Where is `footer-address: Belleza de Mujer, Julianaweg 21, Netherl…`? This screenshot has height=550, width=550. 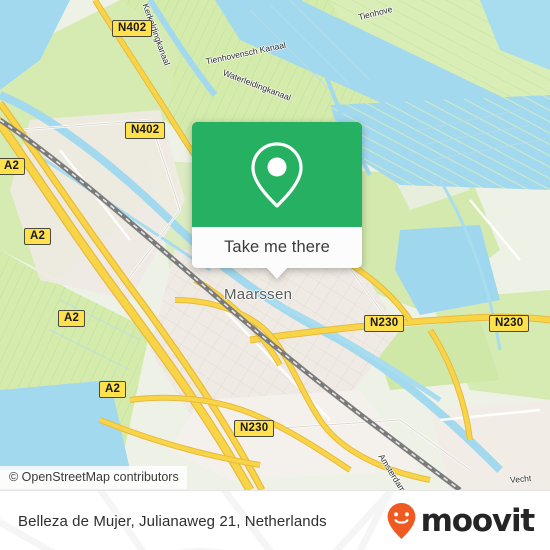 footer-address: Belleza de Mujer, Julianaweg 21, Netherl… is located at coordinates (172, 520).